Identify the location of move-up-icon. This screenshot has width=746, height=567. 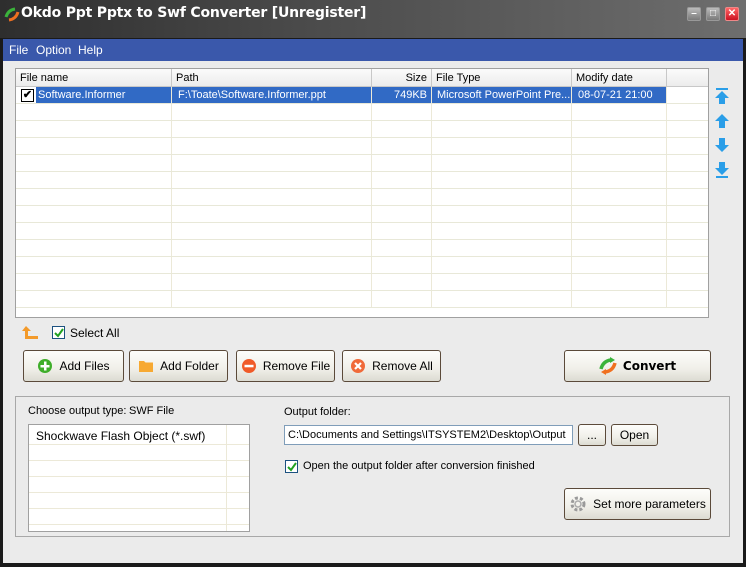
(722, 121).